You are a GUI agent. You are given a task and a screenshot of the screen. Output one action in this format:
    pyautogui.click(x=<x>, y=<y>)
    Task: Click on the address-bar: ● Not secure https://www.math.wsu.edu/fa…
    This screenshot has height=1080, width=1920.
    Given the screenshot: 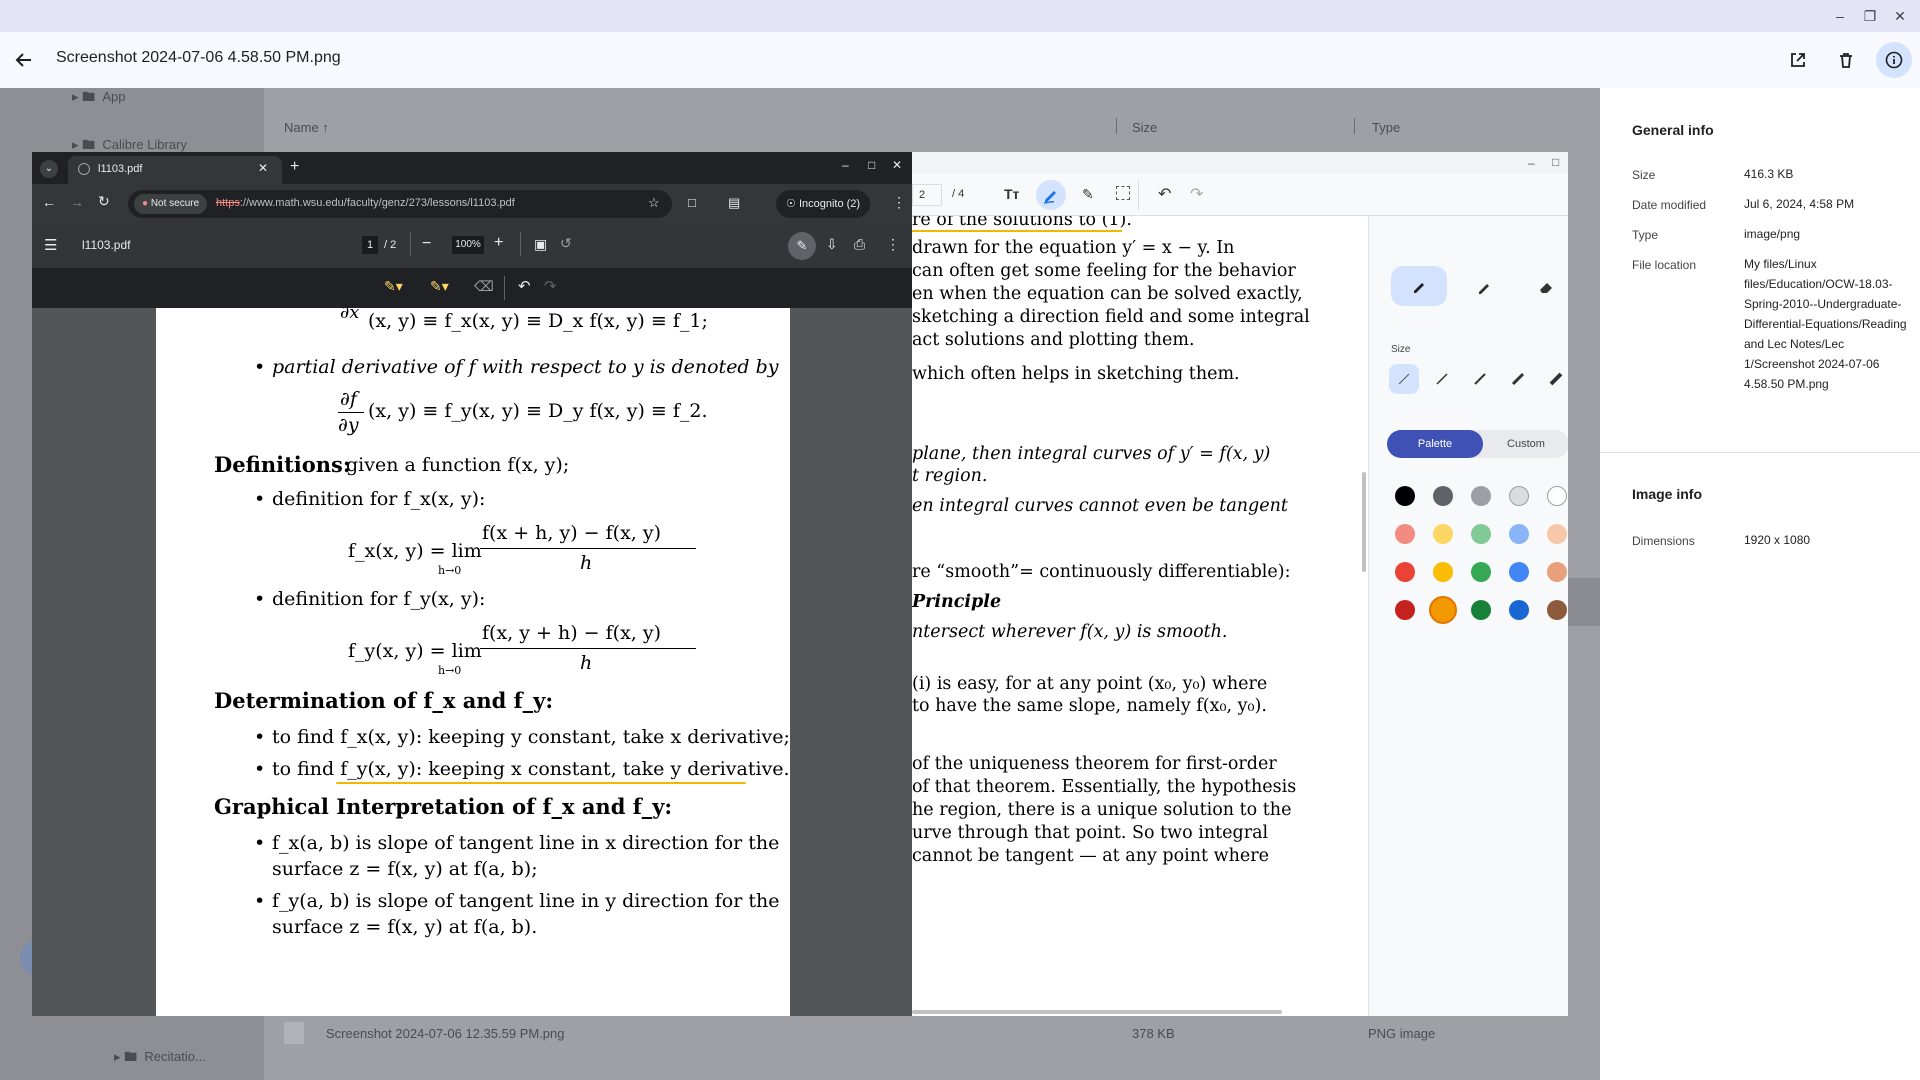 What is the action you would take?
    pyautogui.click(x=400, y=204)
    